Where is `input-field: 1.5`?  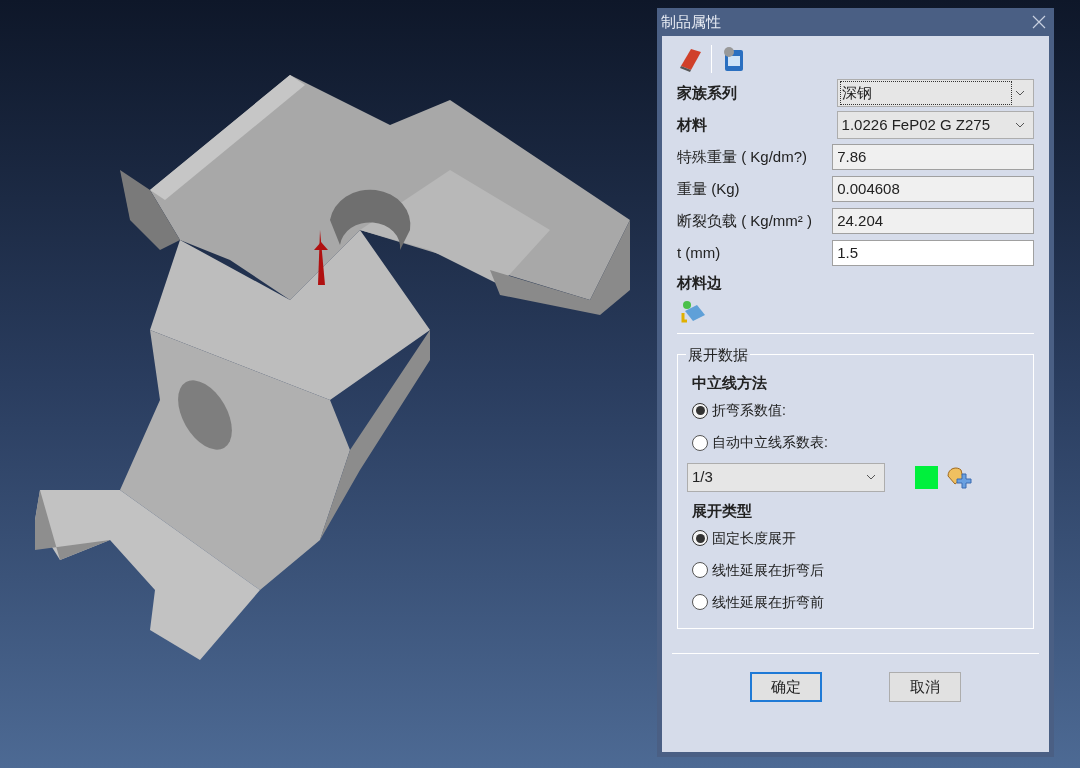
input-field: 1.5 is located at coordinates (933, 253).